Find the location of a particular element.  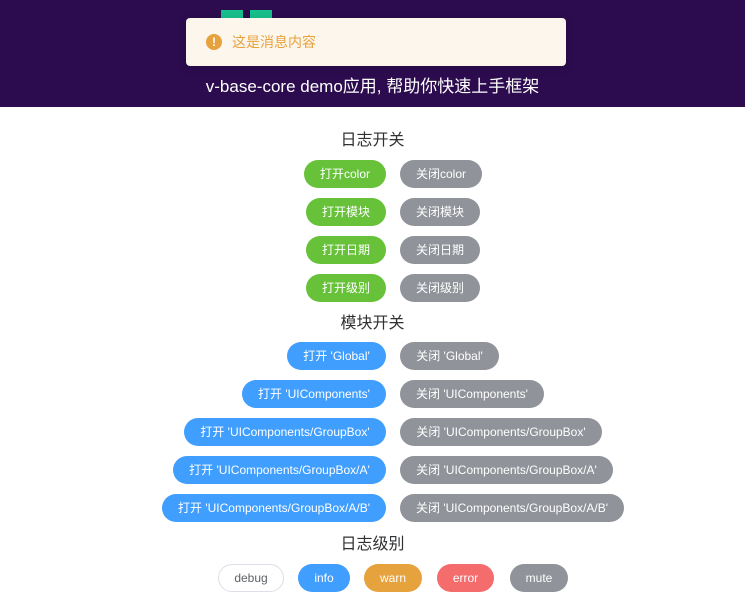

disable-global-button: 关闭 'Global' is located at coordinates (449, 356).